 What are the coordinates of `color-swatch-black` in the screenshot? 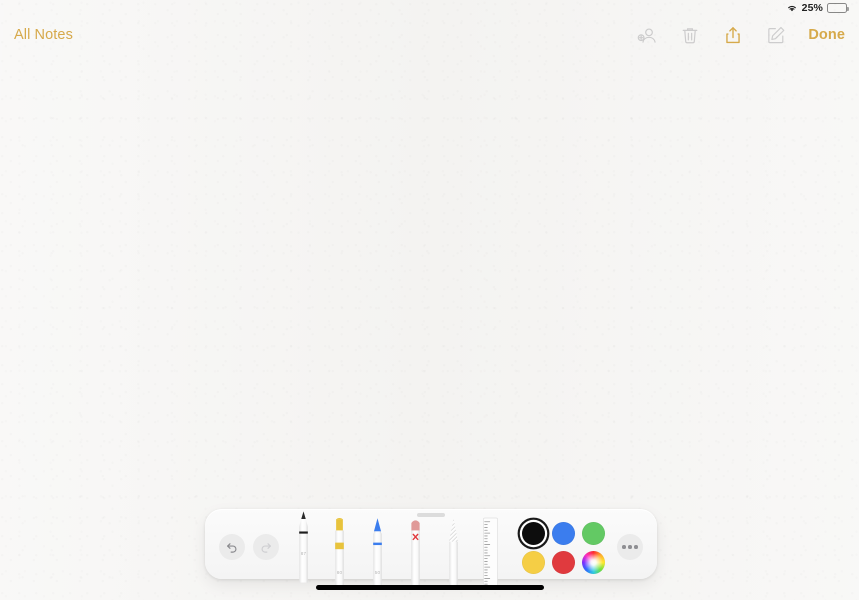 It's located at (533, 533).